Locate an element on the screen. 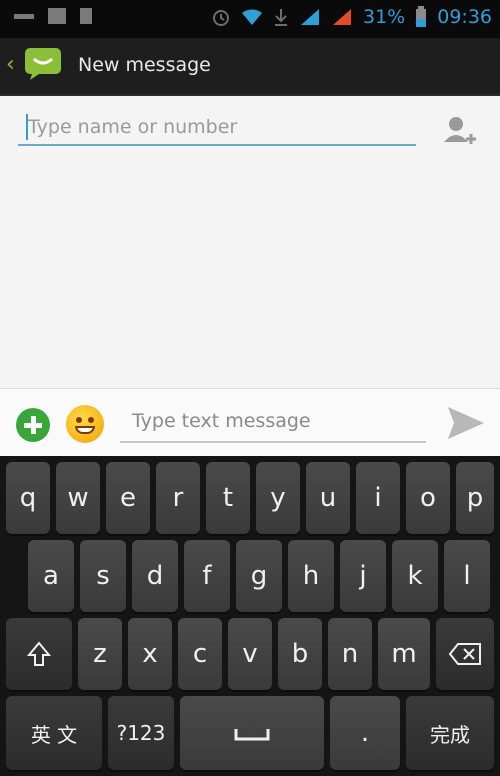  recipient-field-container is located at coordinates (217, 128).